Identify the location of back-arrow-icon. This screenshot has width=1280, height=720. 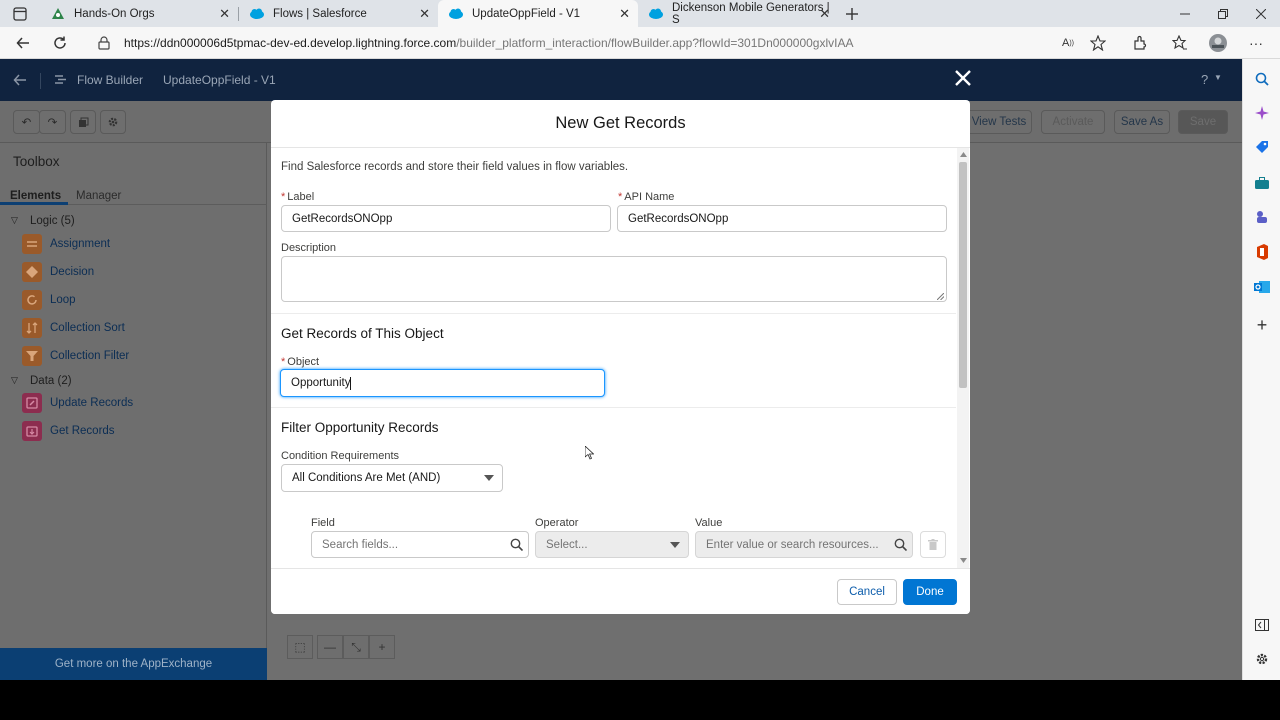
(20, 80).